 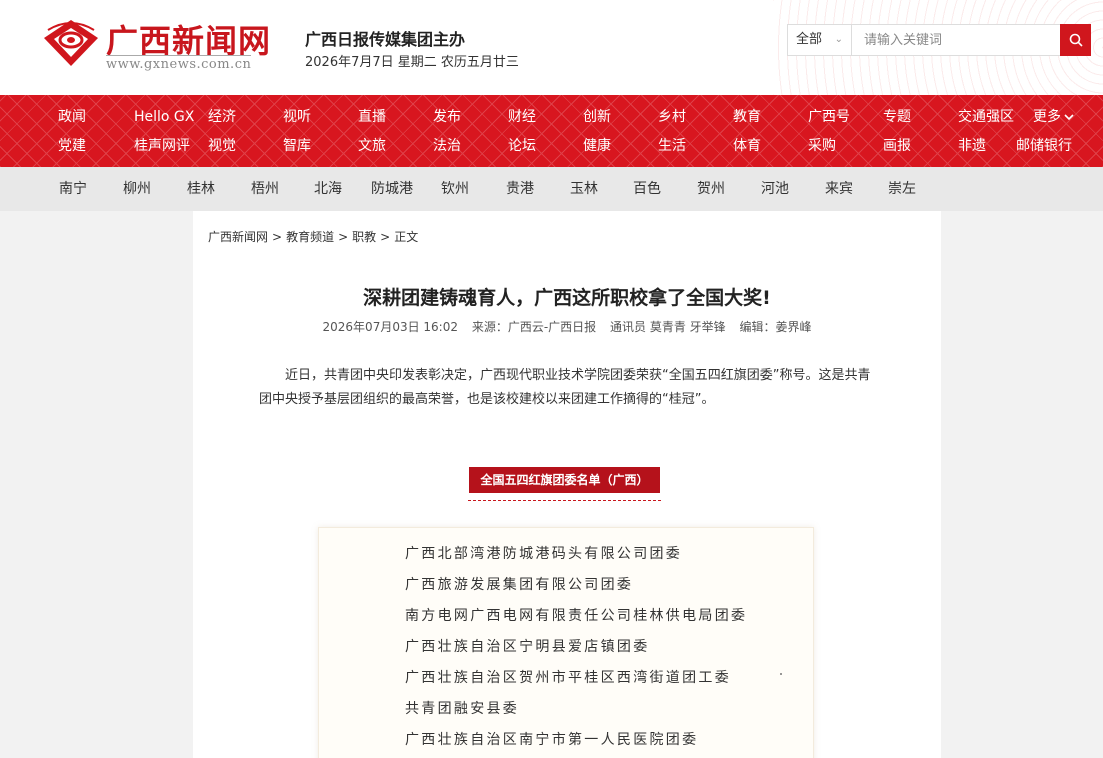 I want to click on article-reporter: 通讯员 莫青青 牙举锋, so click(x=668, y=327).